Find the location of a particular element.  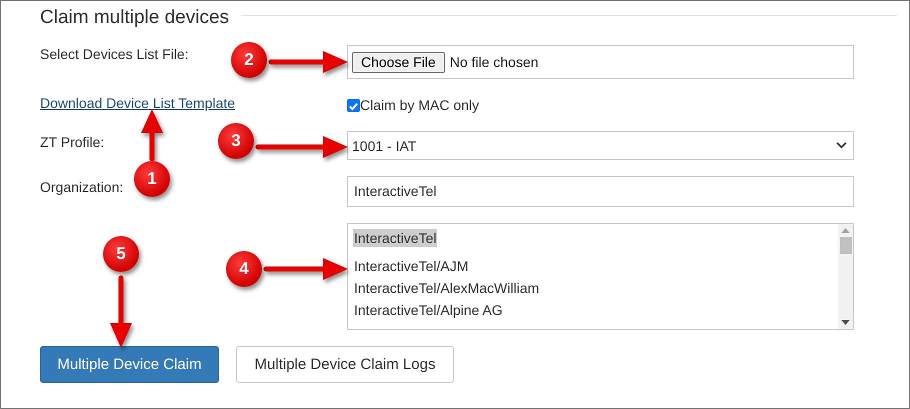

step-badge: 2 is located at coordinates (249, 60).